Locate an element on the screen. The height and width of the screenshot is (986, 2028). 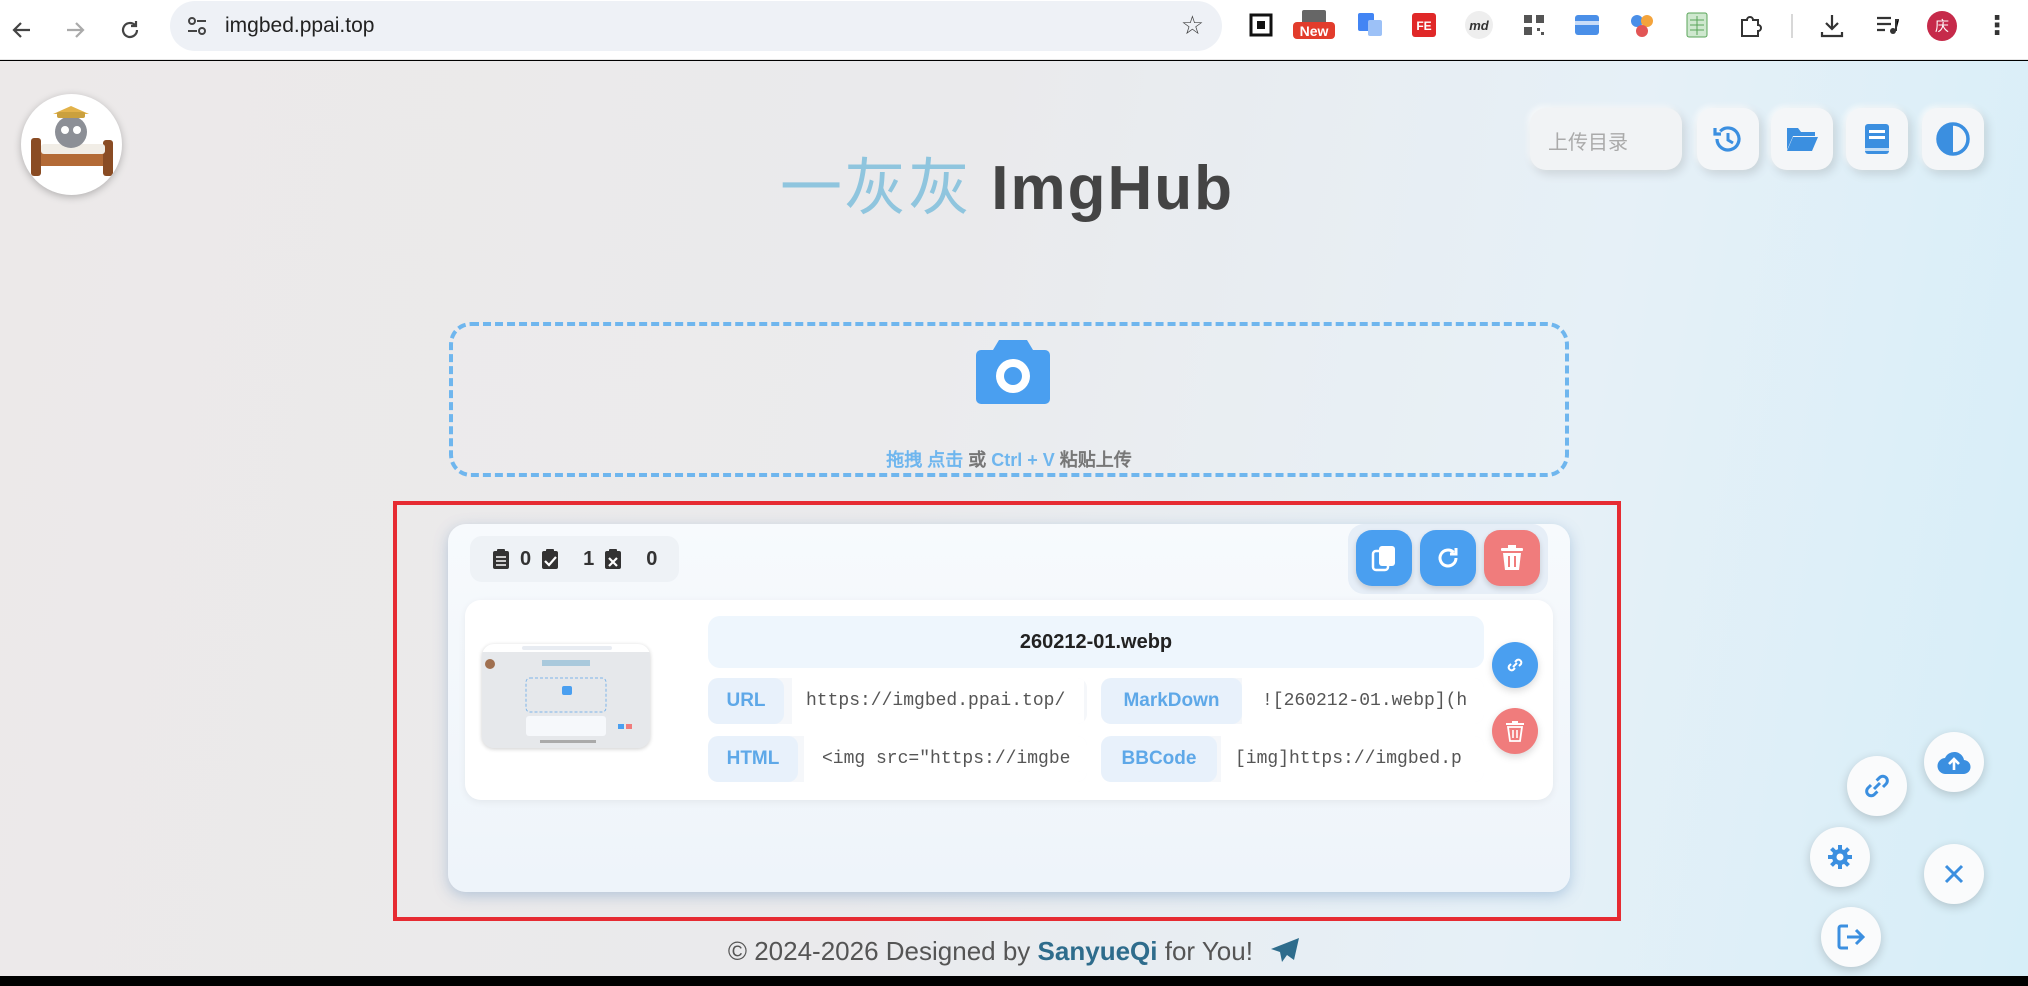
footer-prefix: © 2024-2026 Designed by is located at coordinates (879, 951).